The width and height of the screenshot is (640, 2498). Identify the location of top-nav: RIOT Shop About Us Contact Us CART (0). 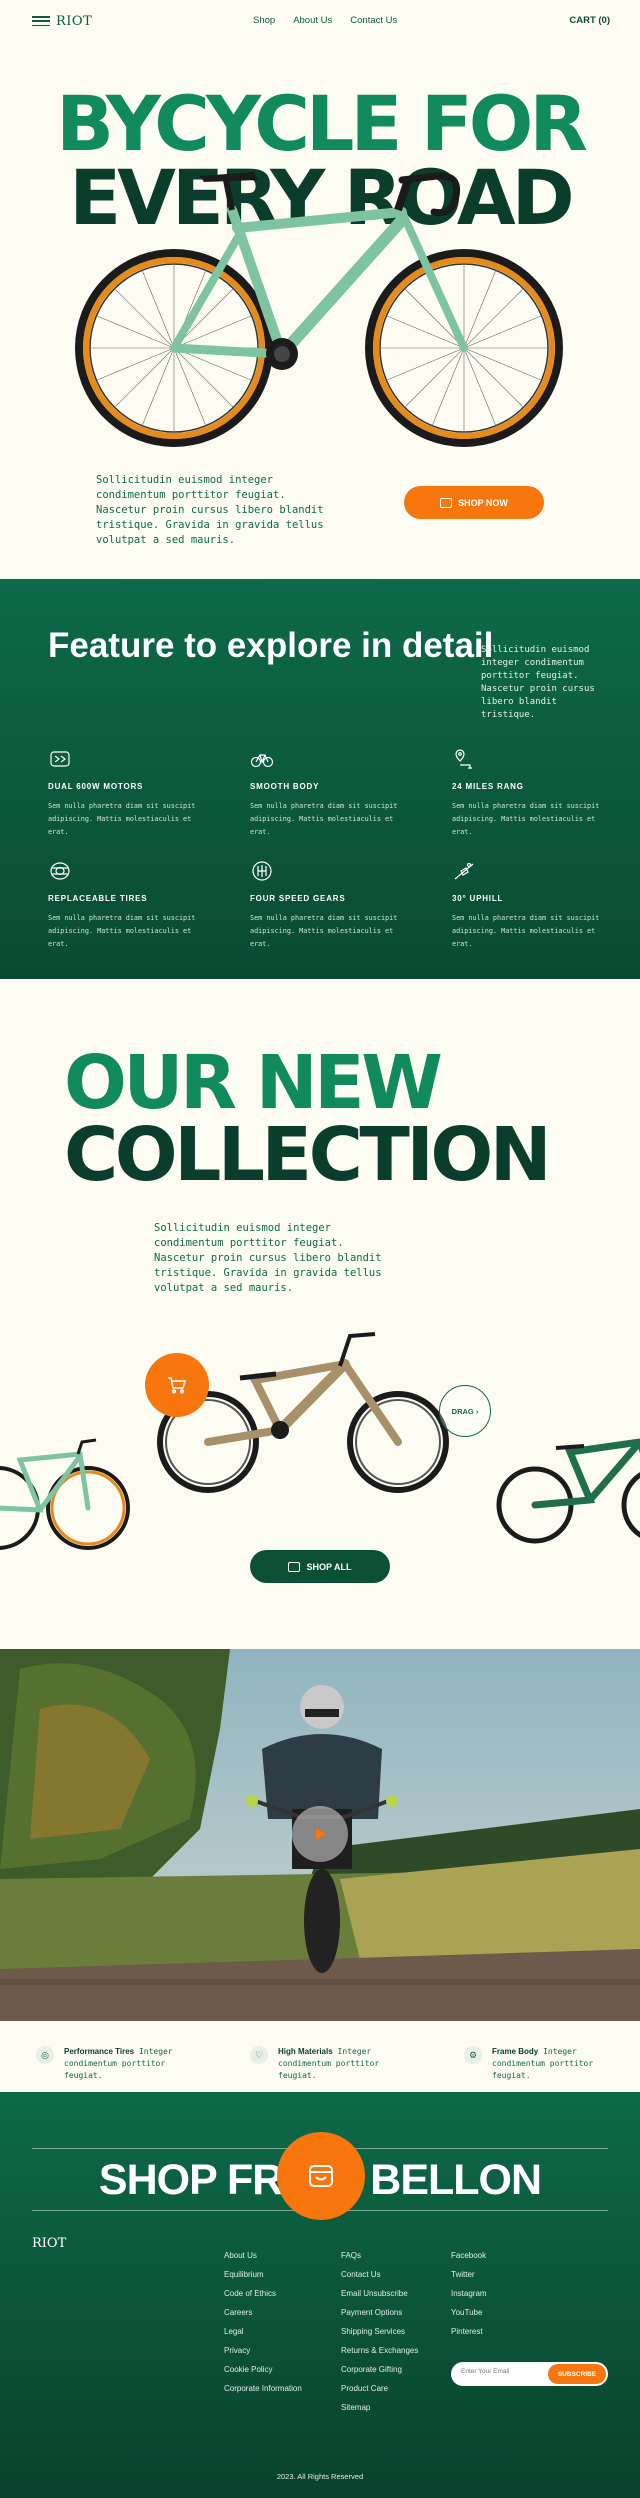
(320, 21).